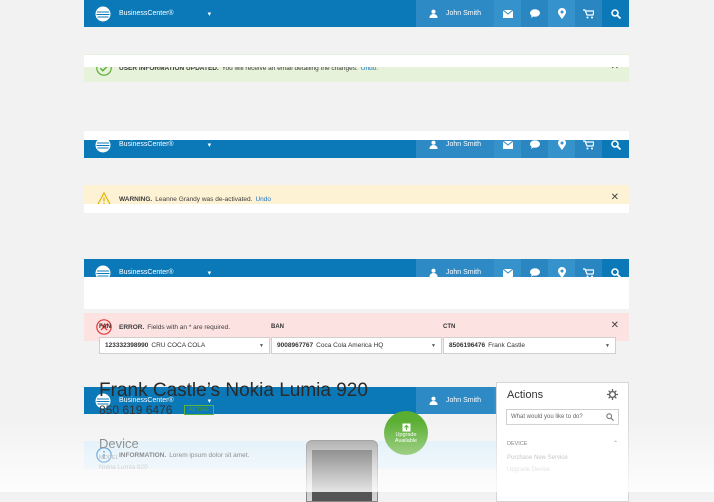 This screenshot has width=714, height=502. What do you see at coordinates (529, 345) in the screenshot?
I see `ctn-select: 8506196476 Frank Castle ▼` at bounding box center [529, 345].